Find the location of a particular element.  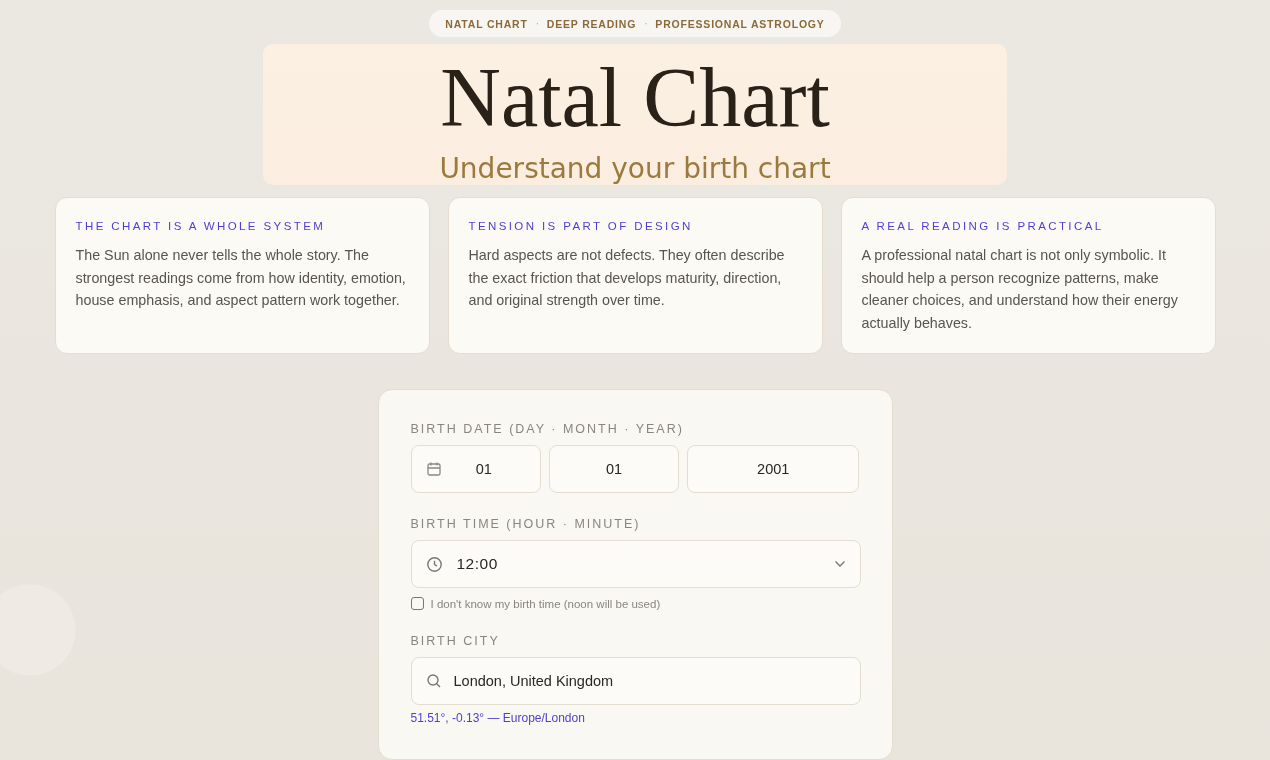

checkbox is located at coordinates (417, 604).